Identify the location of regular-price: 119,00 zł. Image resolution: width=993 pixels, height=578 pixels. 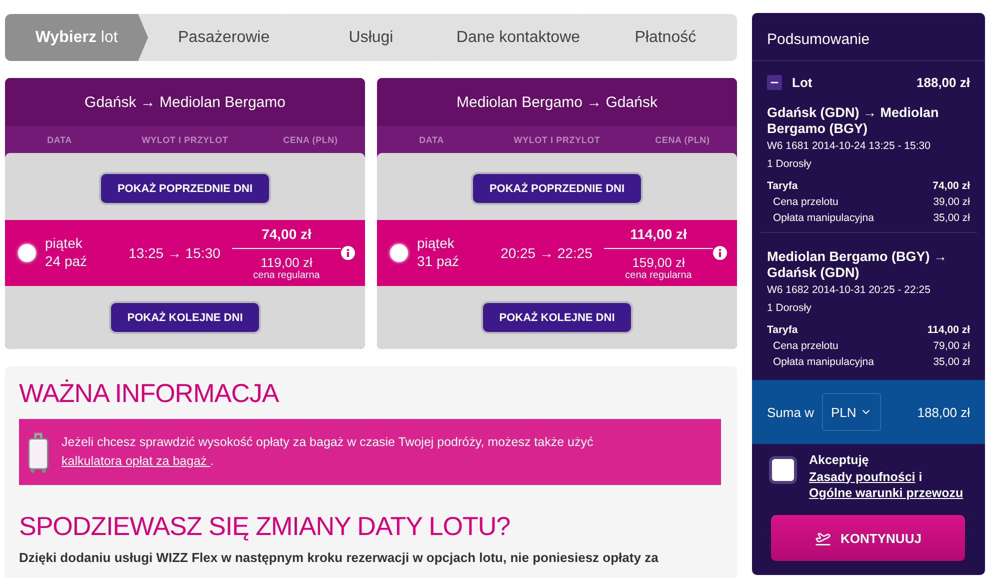
(286, 262).